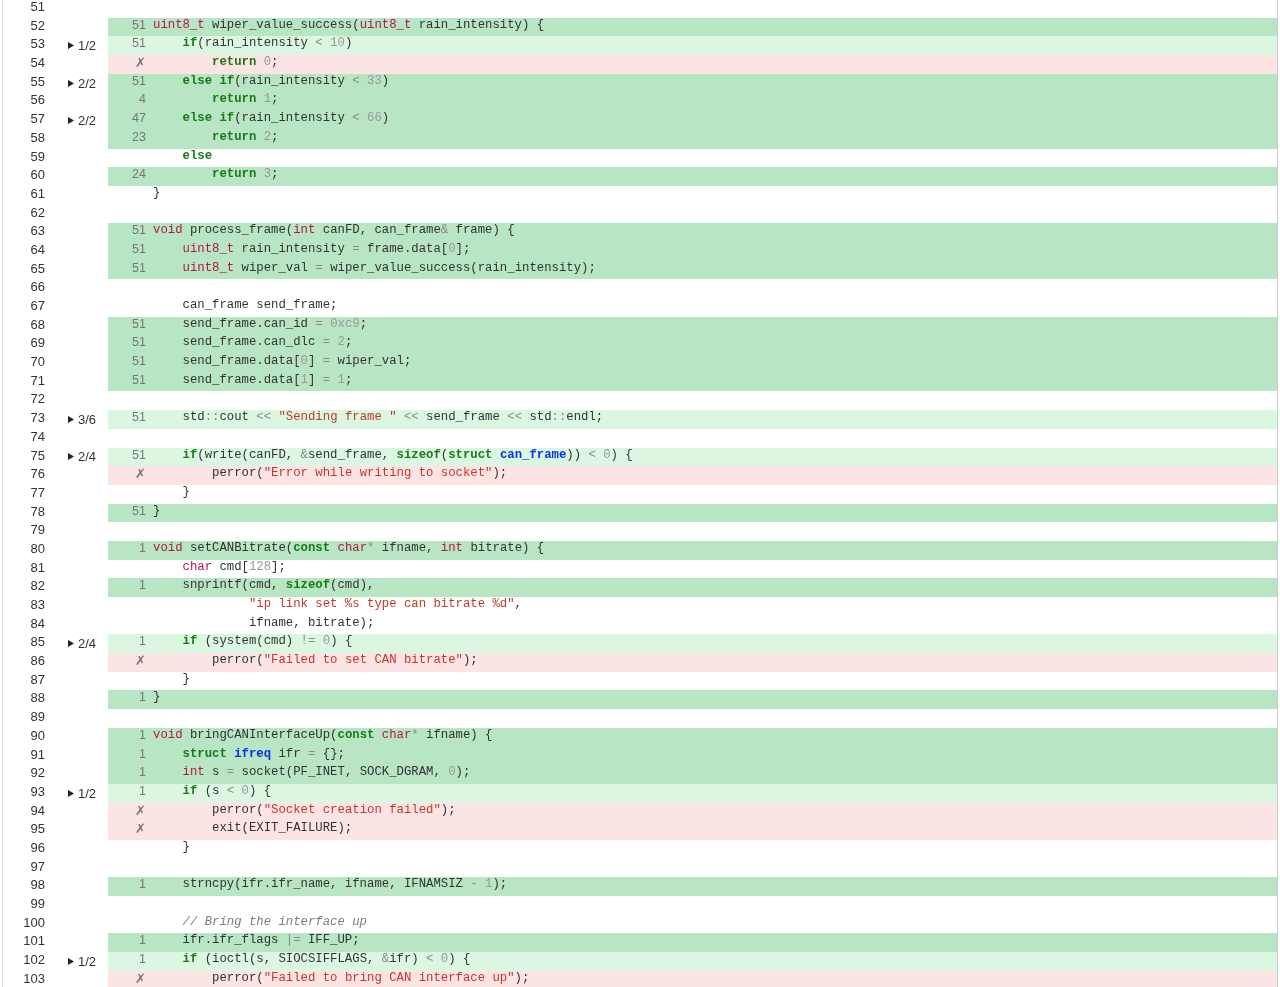  I want to click on line-number: 96, so click(37, 848).